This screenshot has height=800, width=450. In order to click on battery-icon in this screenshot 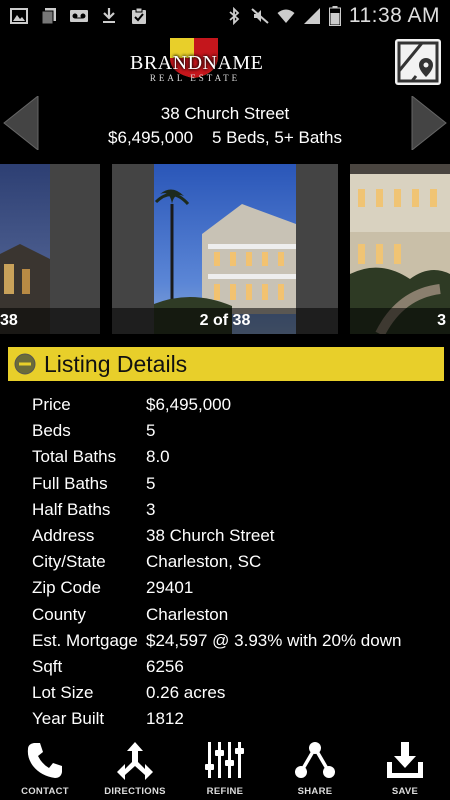, I will do `click(334, 16)`.